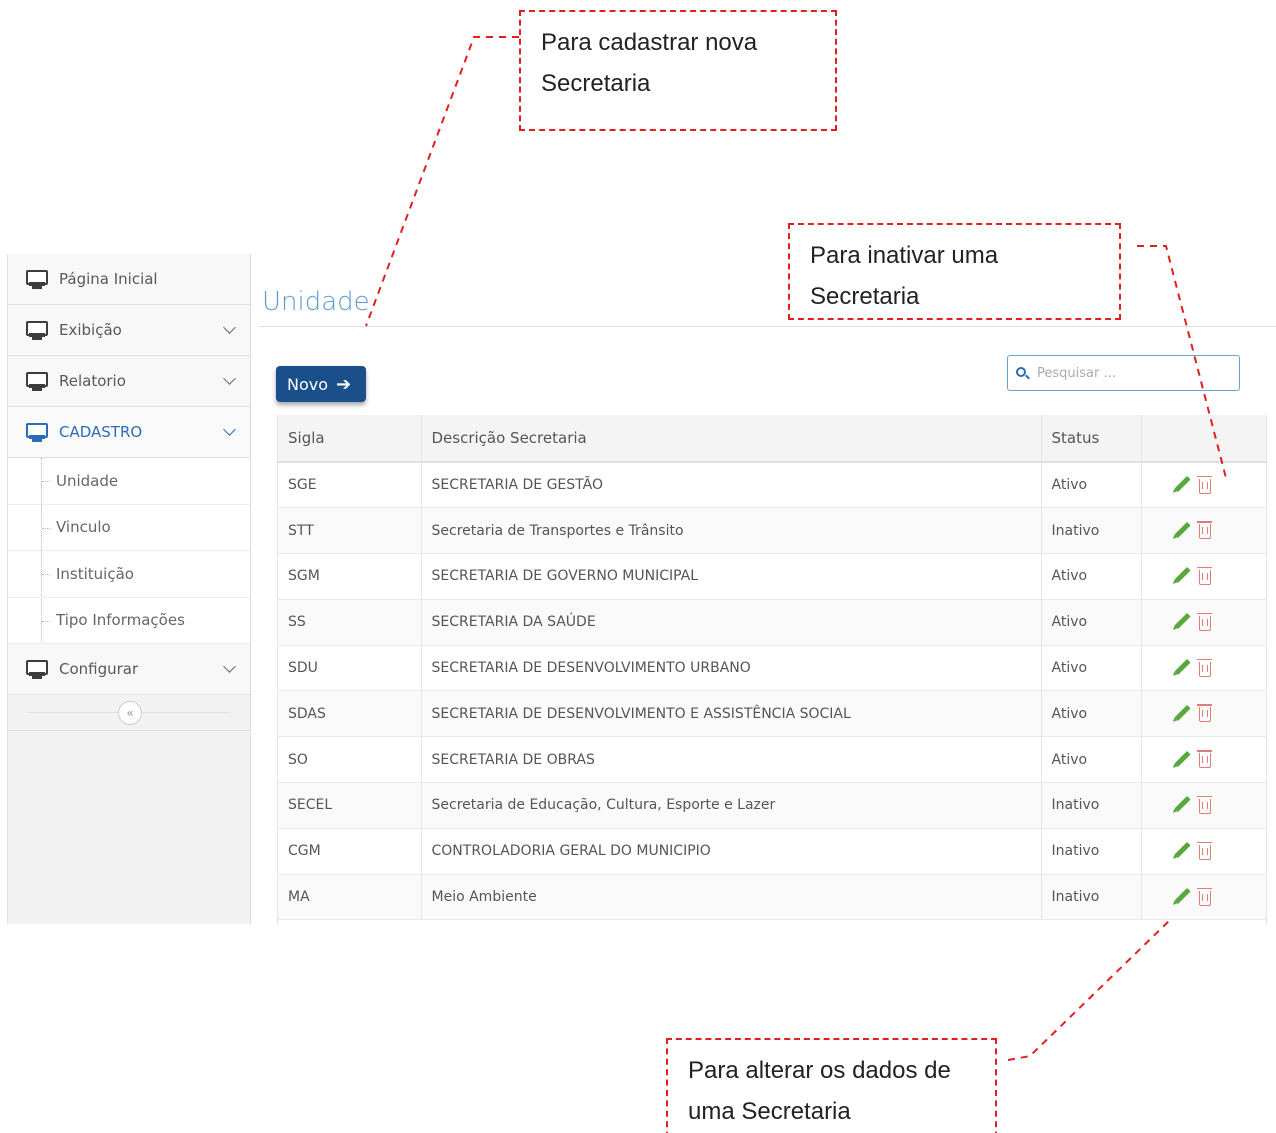 The height and width of the screenshot is (1133, 1276). I want to click on submenu-item-label: Instituição, so click(95, 573).